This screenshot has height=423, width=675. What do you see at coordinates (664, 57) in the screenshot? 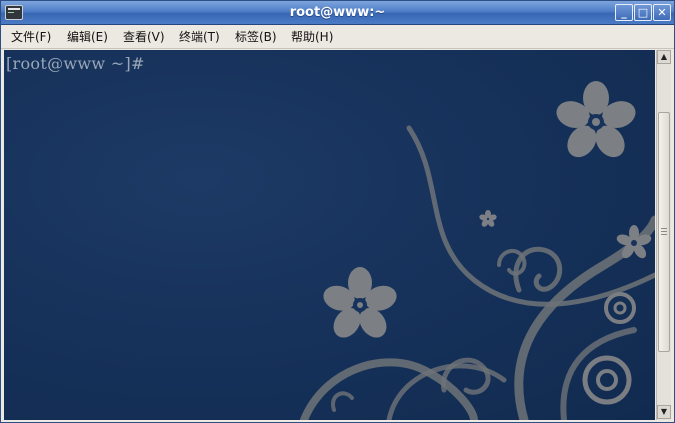
I see `scroll-up-arrow-icon: ▲` at bounding box center [664, 57].